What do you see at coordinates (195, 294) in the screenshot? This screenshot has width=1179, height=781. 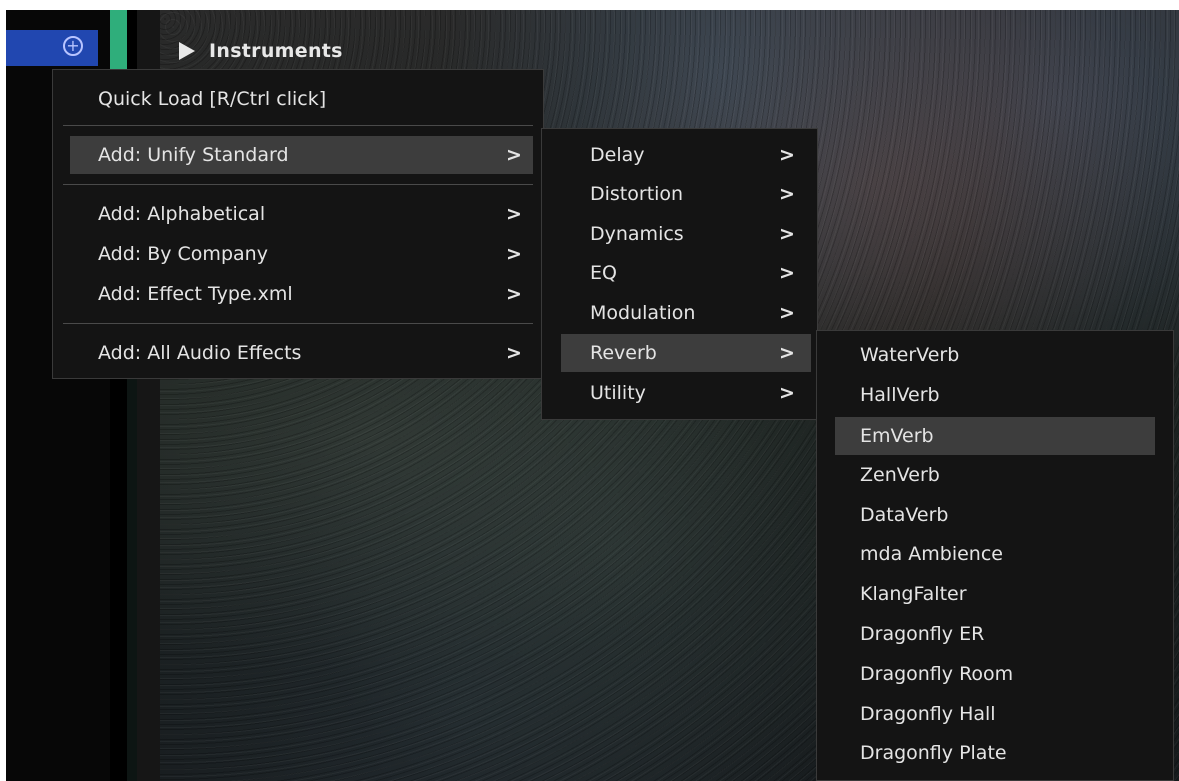 I see `menu-item-label: Add: Effect Type.xml` at bounding box center [195, 294].